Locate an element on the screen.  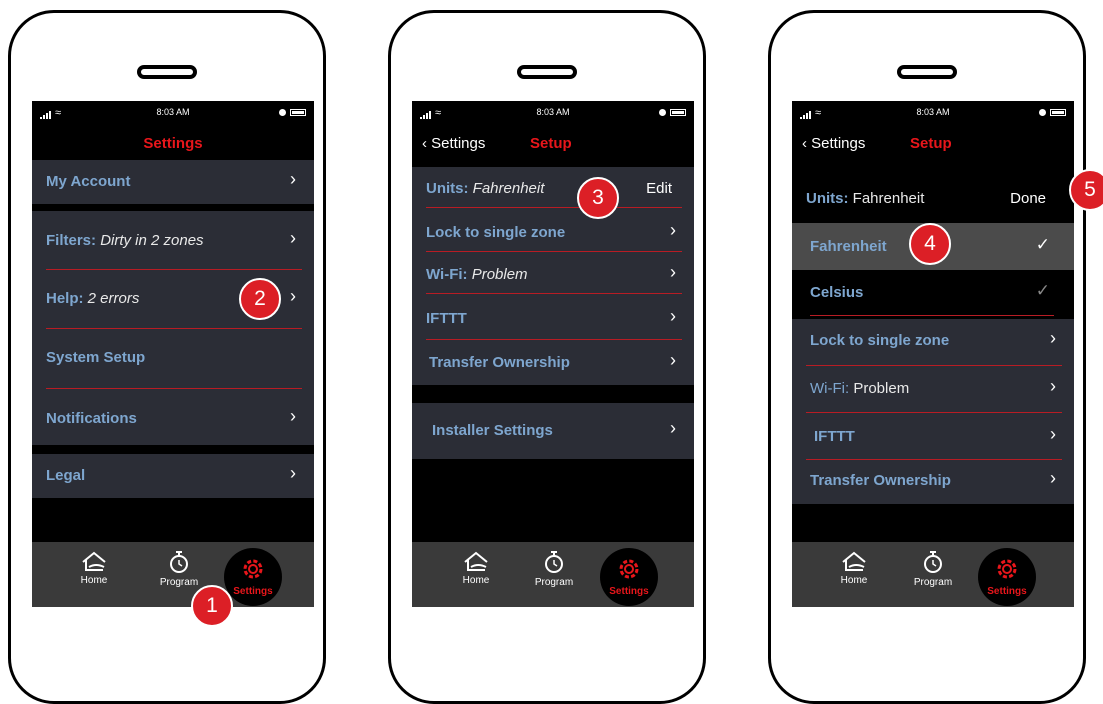
row-label: System Setup is located at coordinates (96, 357).